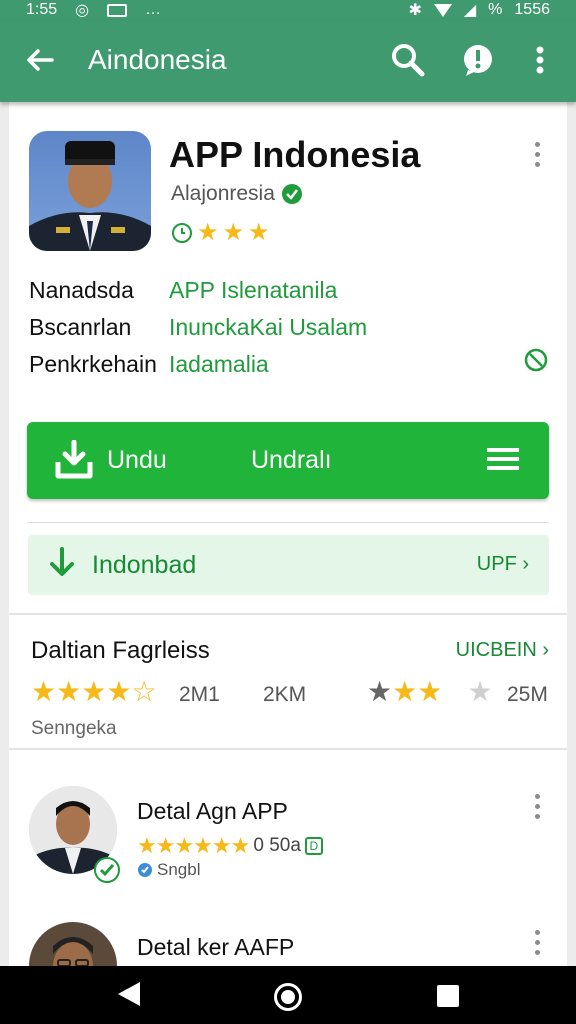  What do you see at coordinates (74, 459) in the screenshot?
I see `download-icon` at bounding box center [74, 459].